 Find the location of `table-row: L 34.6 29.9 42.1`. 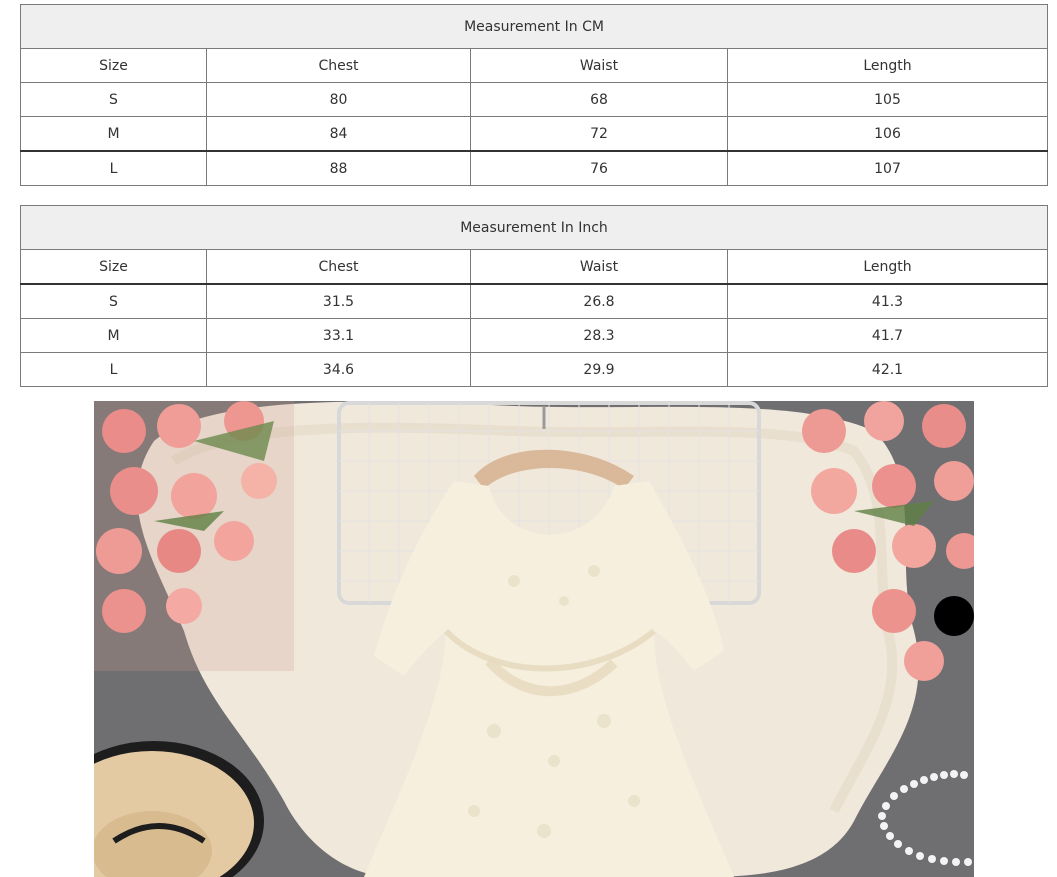

table-row: L 34.6 29.9 42.1 is located at coordinates (534, 369).